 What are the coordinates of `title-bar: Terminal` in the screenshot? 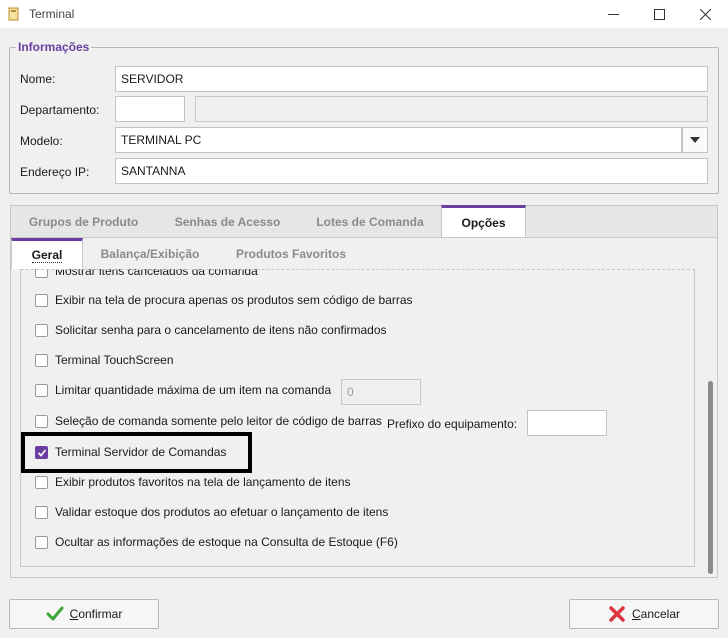 It's located at (364, 14).